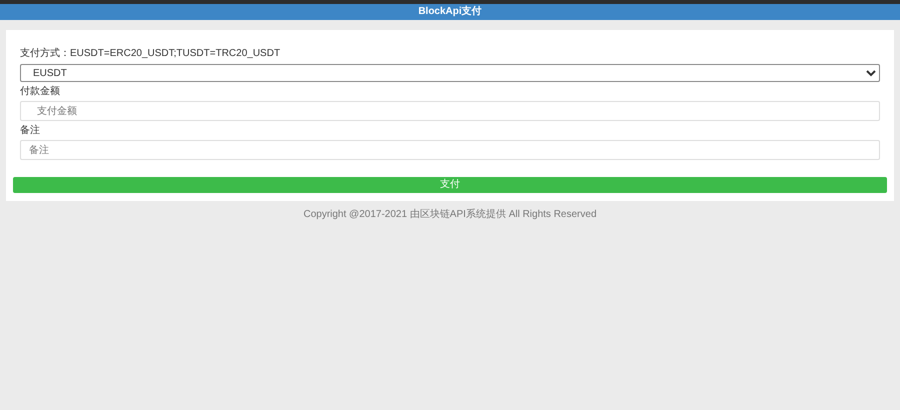  I want to click on payment-method-label: 支付方式：EUSDT=ERC20_USDT;TUSDT=TRC20_USDT, so click(151, 54).